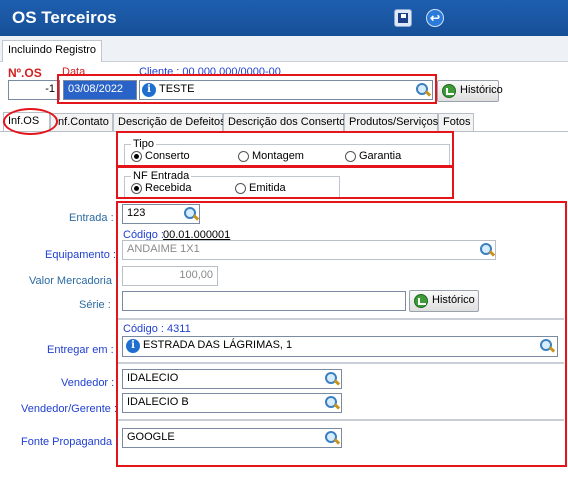 This screenshot has width=568, height=479. Describe the element at coordinates (391, 122) in the screenshot. I see `tab-produtos-servicos: Produtos/Serviços` at that location.